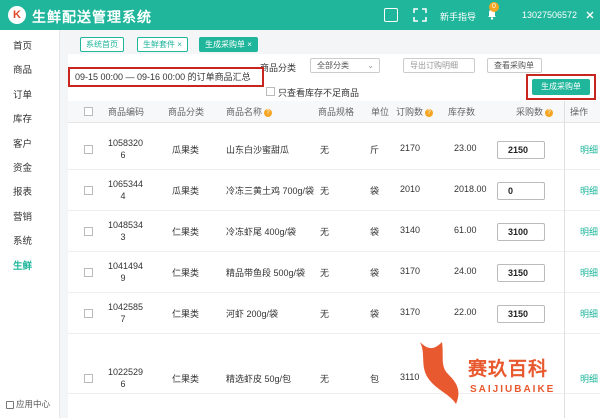 The height and width of the screenshot is (418, 600). What do you see at coordinates (514, 65) in the screenshot?
I see `view-purchase-orders-button: 查看采购单` at bounding box center [514, 65].